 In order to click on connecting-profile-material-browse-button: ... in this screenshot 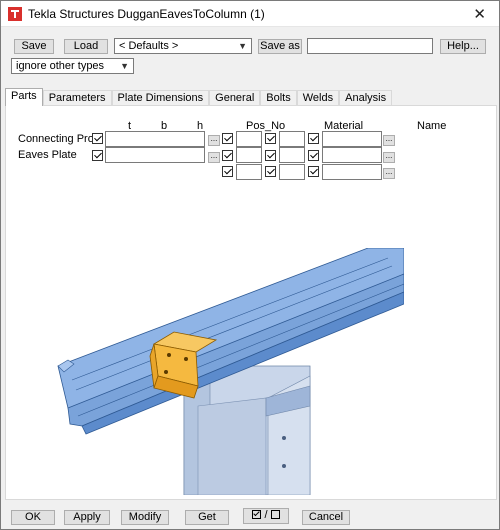, I will do `click(389, 140)`.